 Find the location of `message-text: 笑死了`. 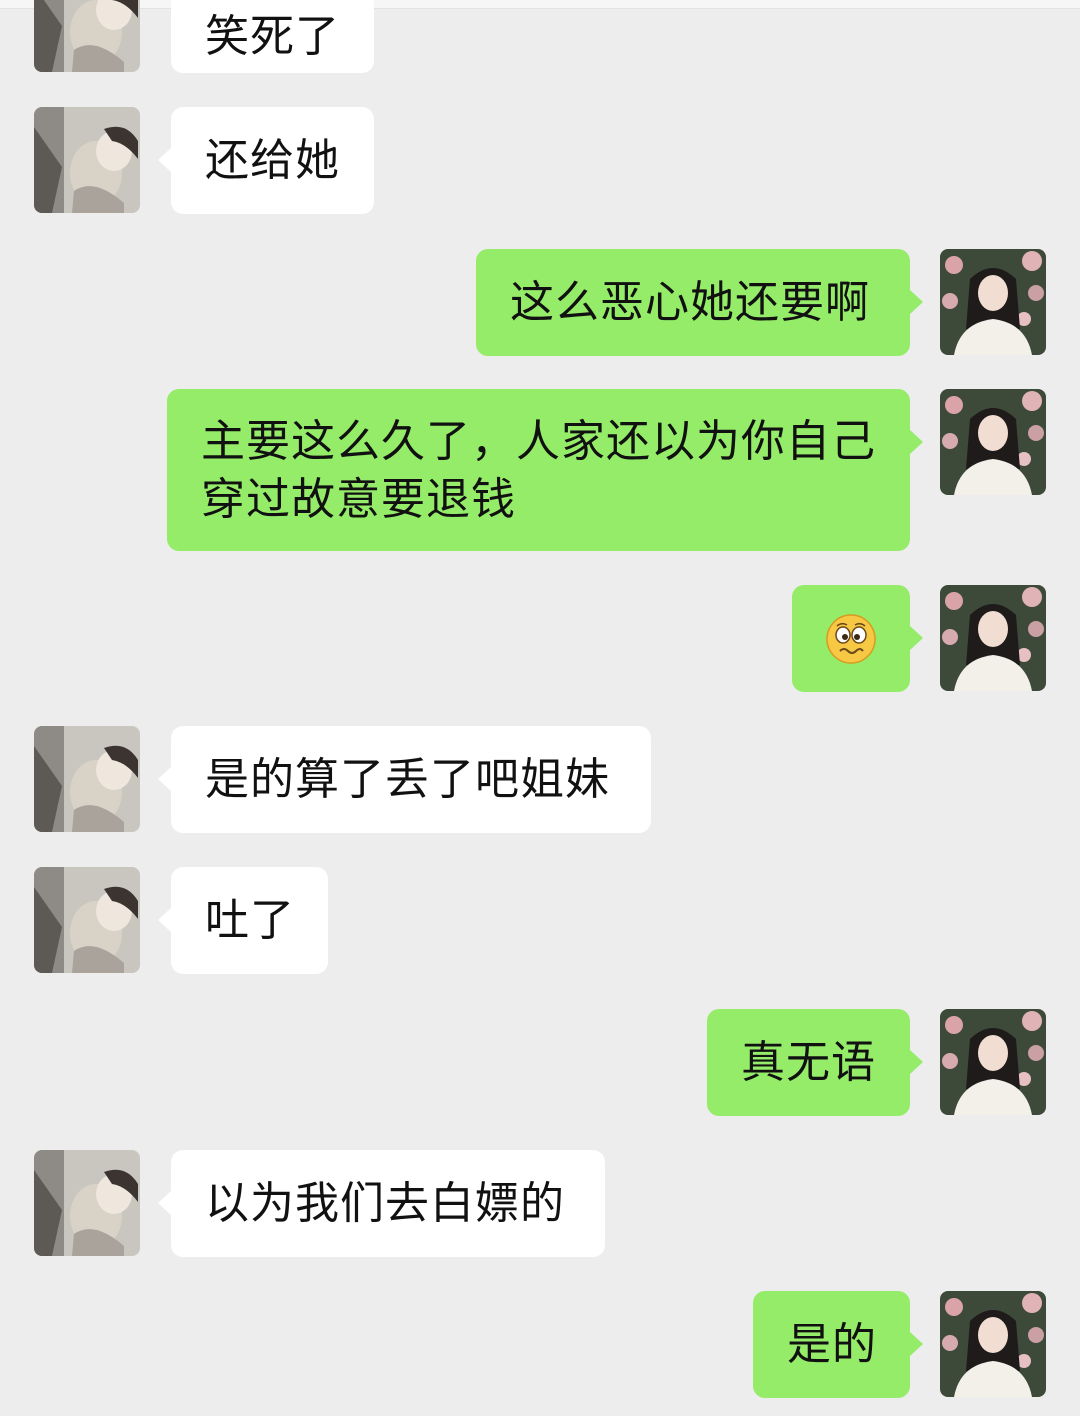

message-text: 笑死了 is located at coordinates (272, 36).